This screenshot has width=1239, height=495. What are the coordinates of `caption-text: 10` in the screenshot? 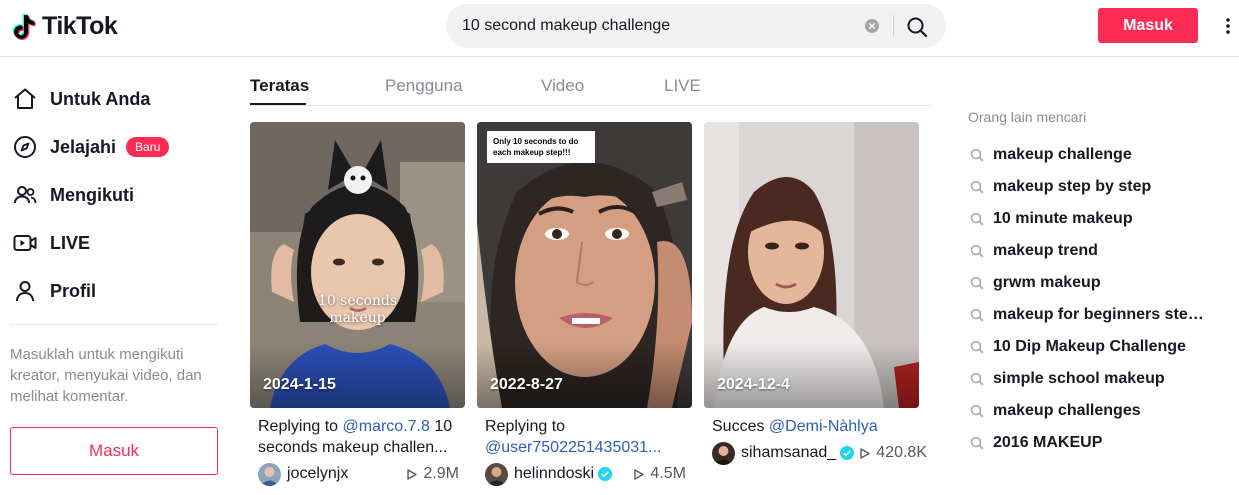 It's located at (441, 426).